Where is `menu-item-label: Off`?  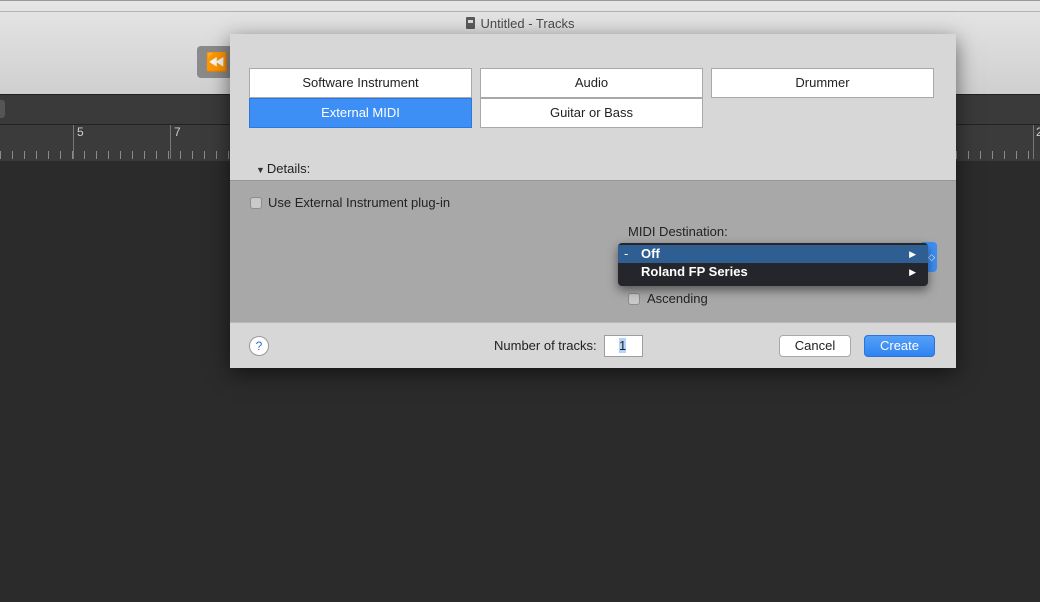 menu-item-label: Off is located at coordinates (650, 253).